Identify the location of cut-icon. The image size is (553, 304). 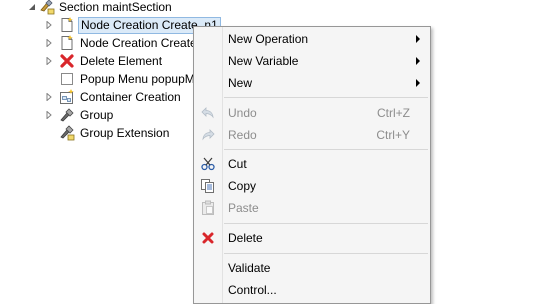
(208, 164).